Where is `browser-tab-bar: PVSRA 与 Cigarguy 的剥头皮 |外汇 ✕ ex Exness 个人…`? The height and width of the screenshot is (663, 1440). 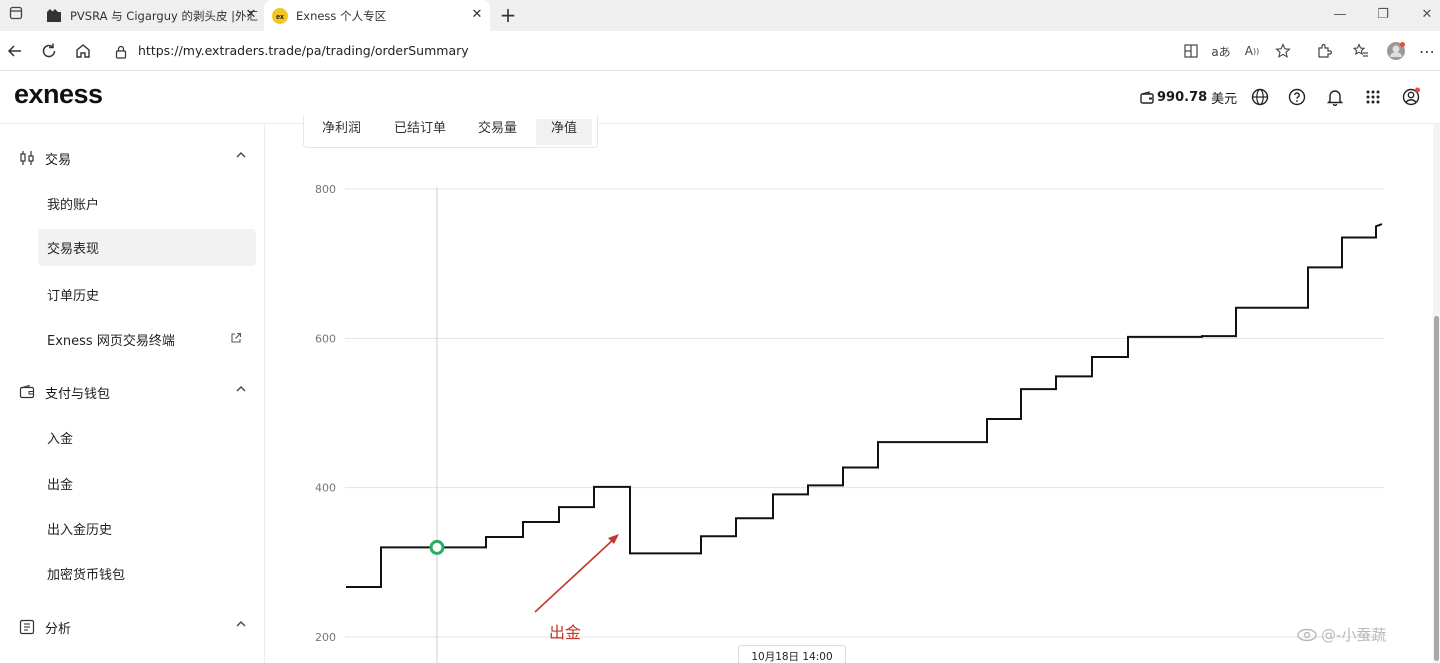 browser-tab-bar: PVSRA 与 Cigarguy 的剥头皮 |外汇 ✕ ex Exness 个人… is located at coordinates (720, 15).